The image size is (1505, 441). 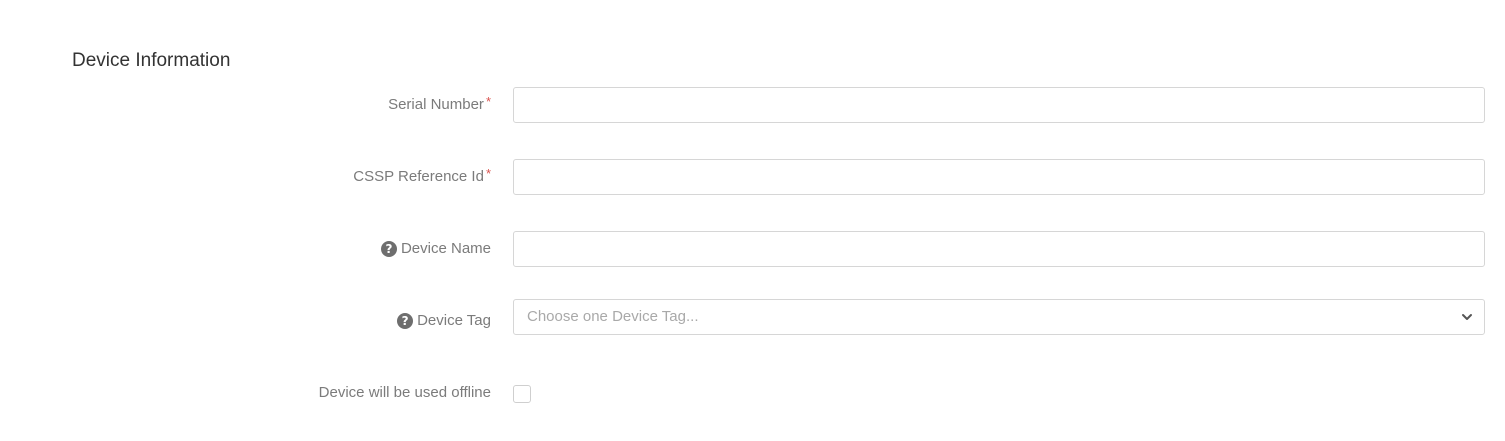 I want to click on offline-checkbox, so click(x=522, y=394).